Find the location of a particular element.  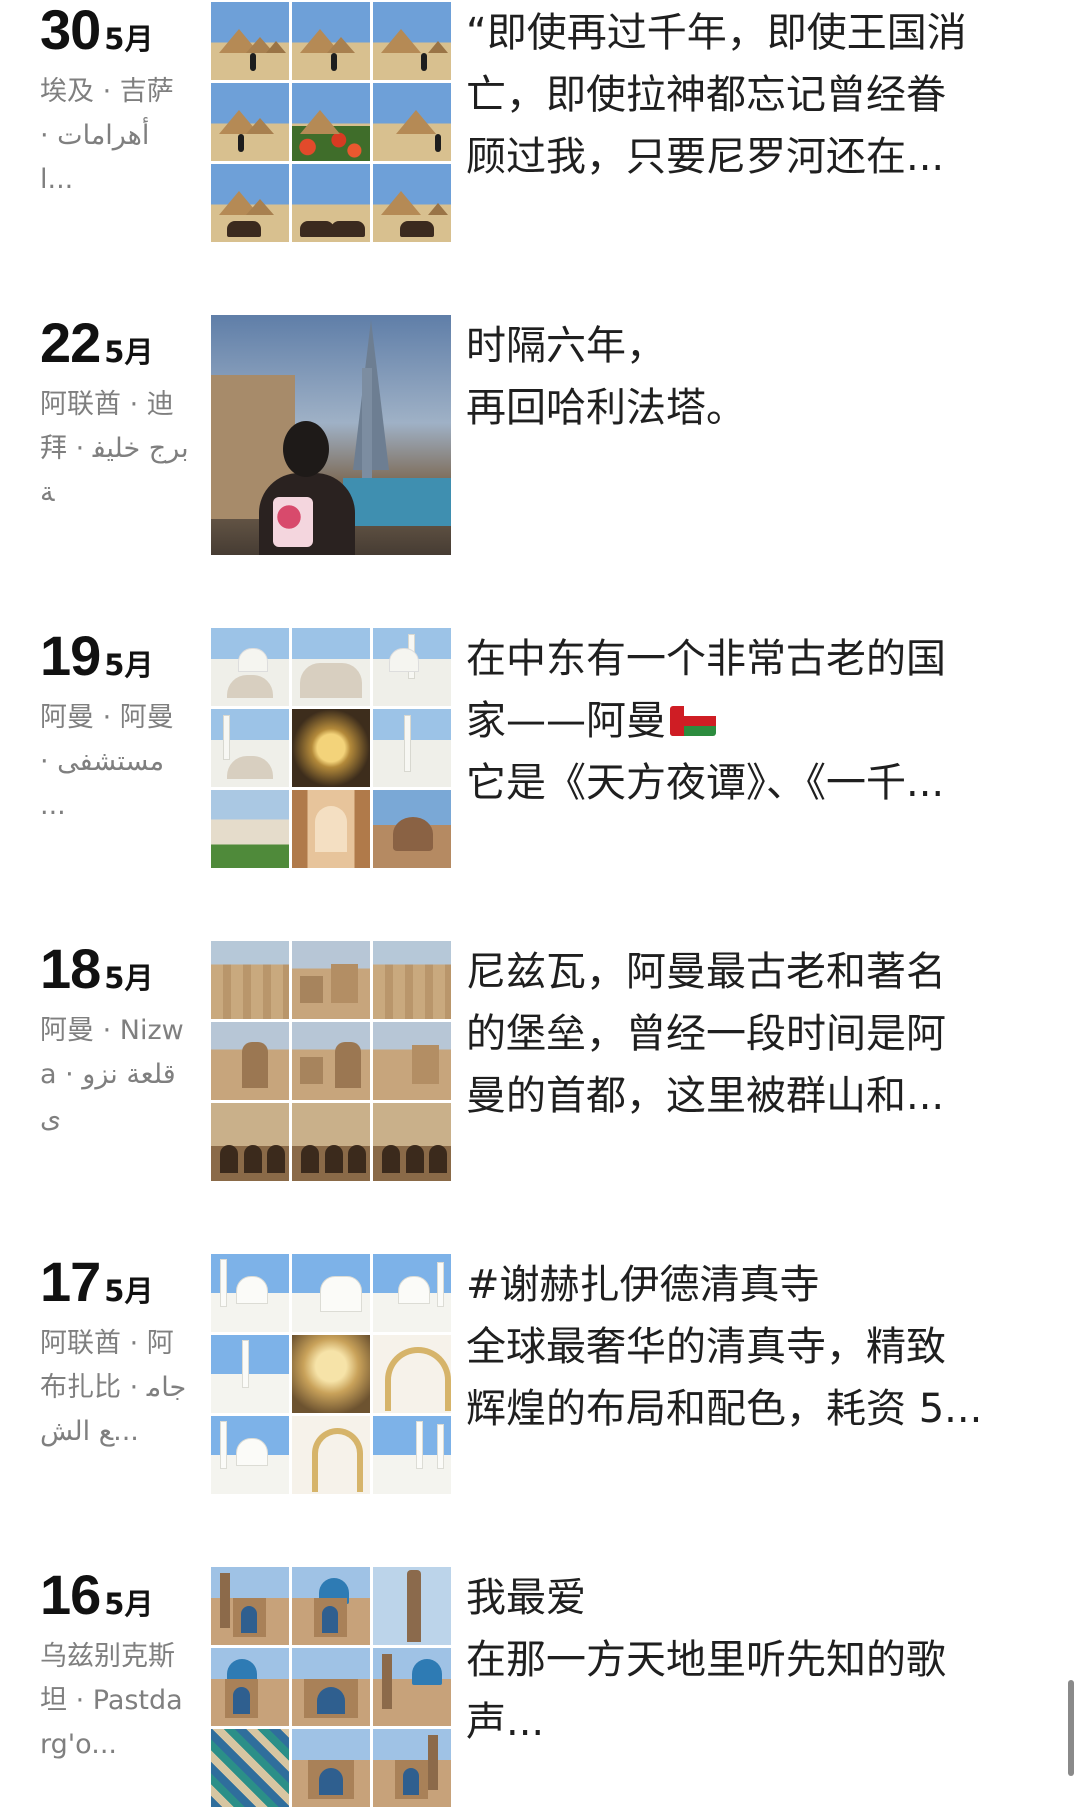

oman-flag-icon is located at coordinates (693, 721).